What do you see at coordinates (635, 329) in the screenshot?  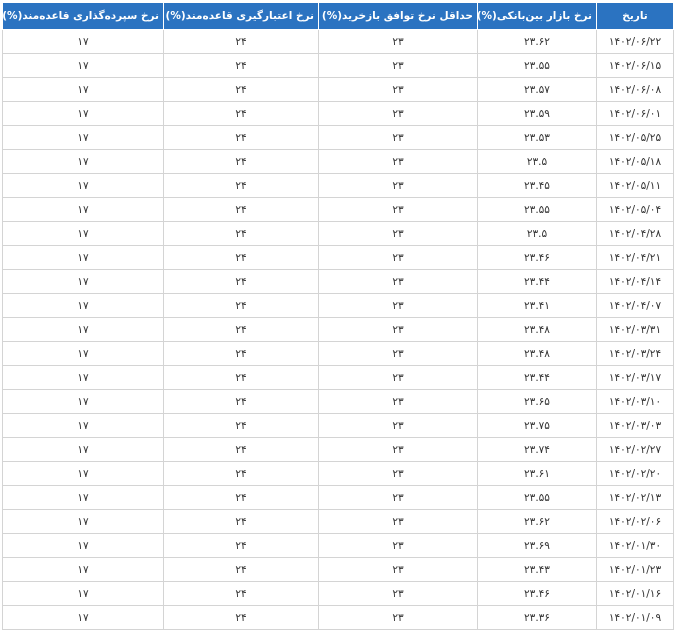 I see `date-cell: ۱۴۰۲/۰۳/۳۱` at bounding box center [635, 329].